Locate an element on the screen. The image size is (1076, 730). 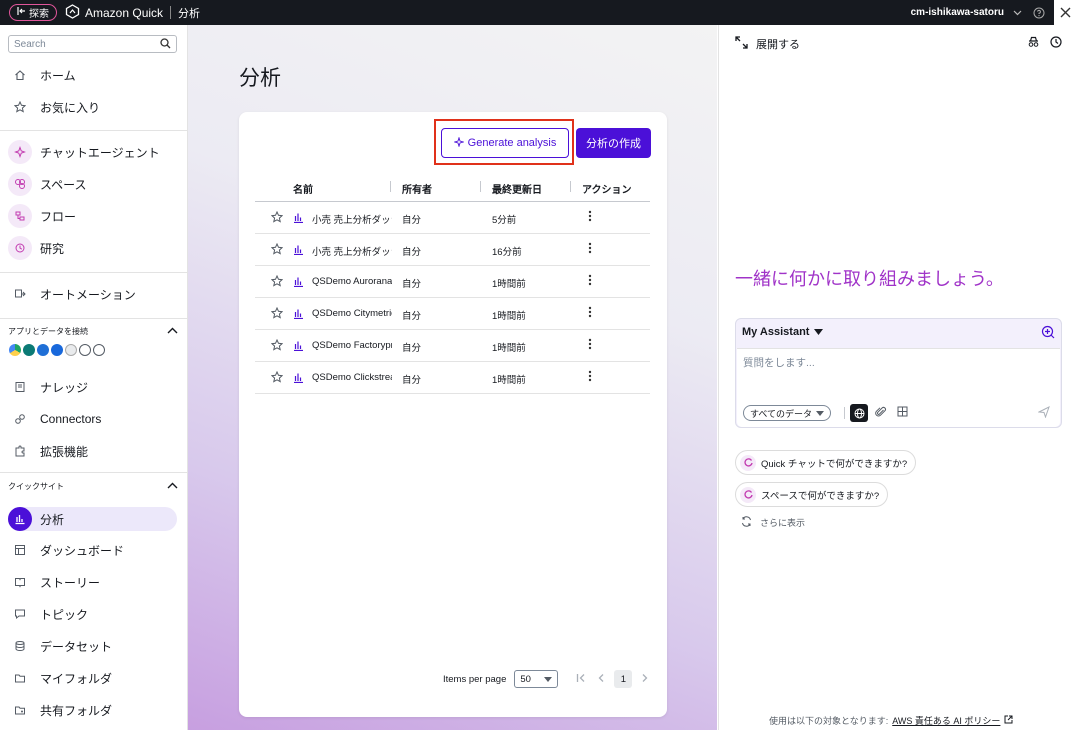
show-more-button: さらに表示 is located at coordinates (773, 522).